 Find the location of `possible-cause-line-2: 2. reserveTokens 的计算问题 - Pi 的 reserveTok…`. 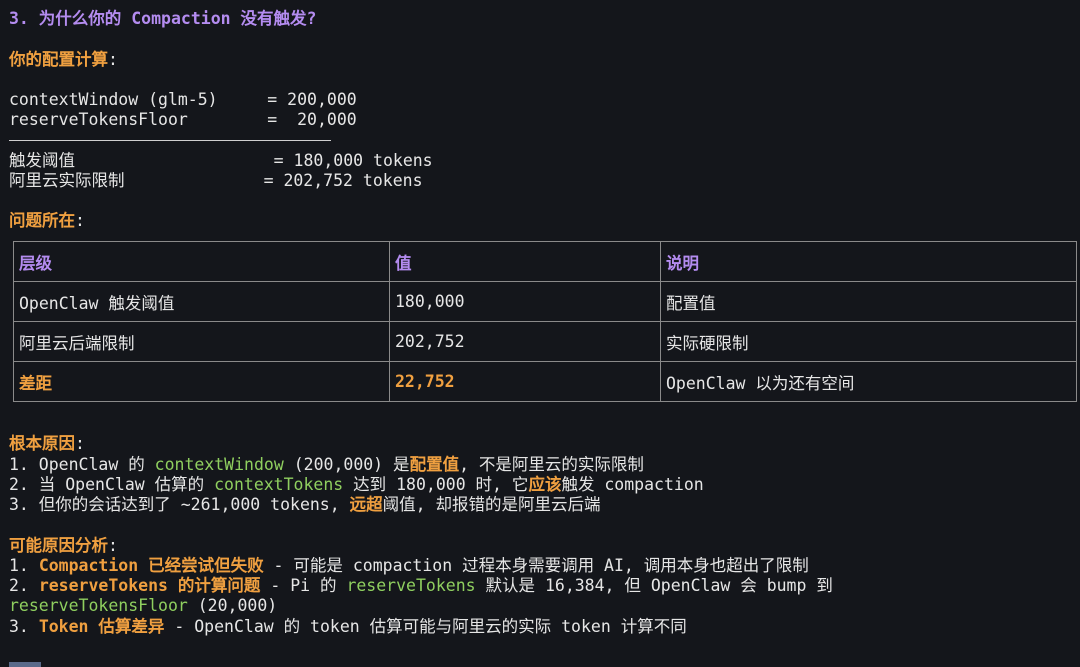

possible-cause-line-2: 2. reserveTokens 的计算问题 - Pi 的 reserveTok… is located at coordinates (421, 586).